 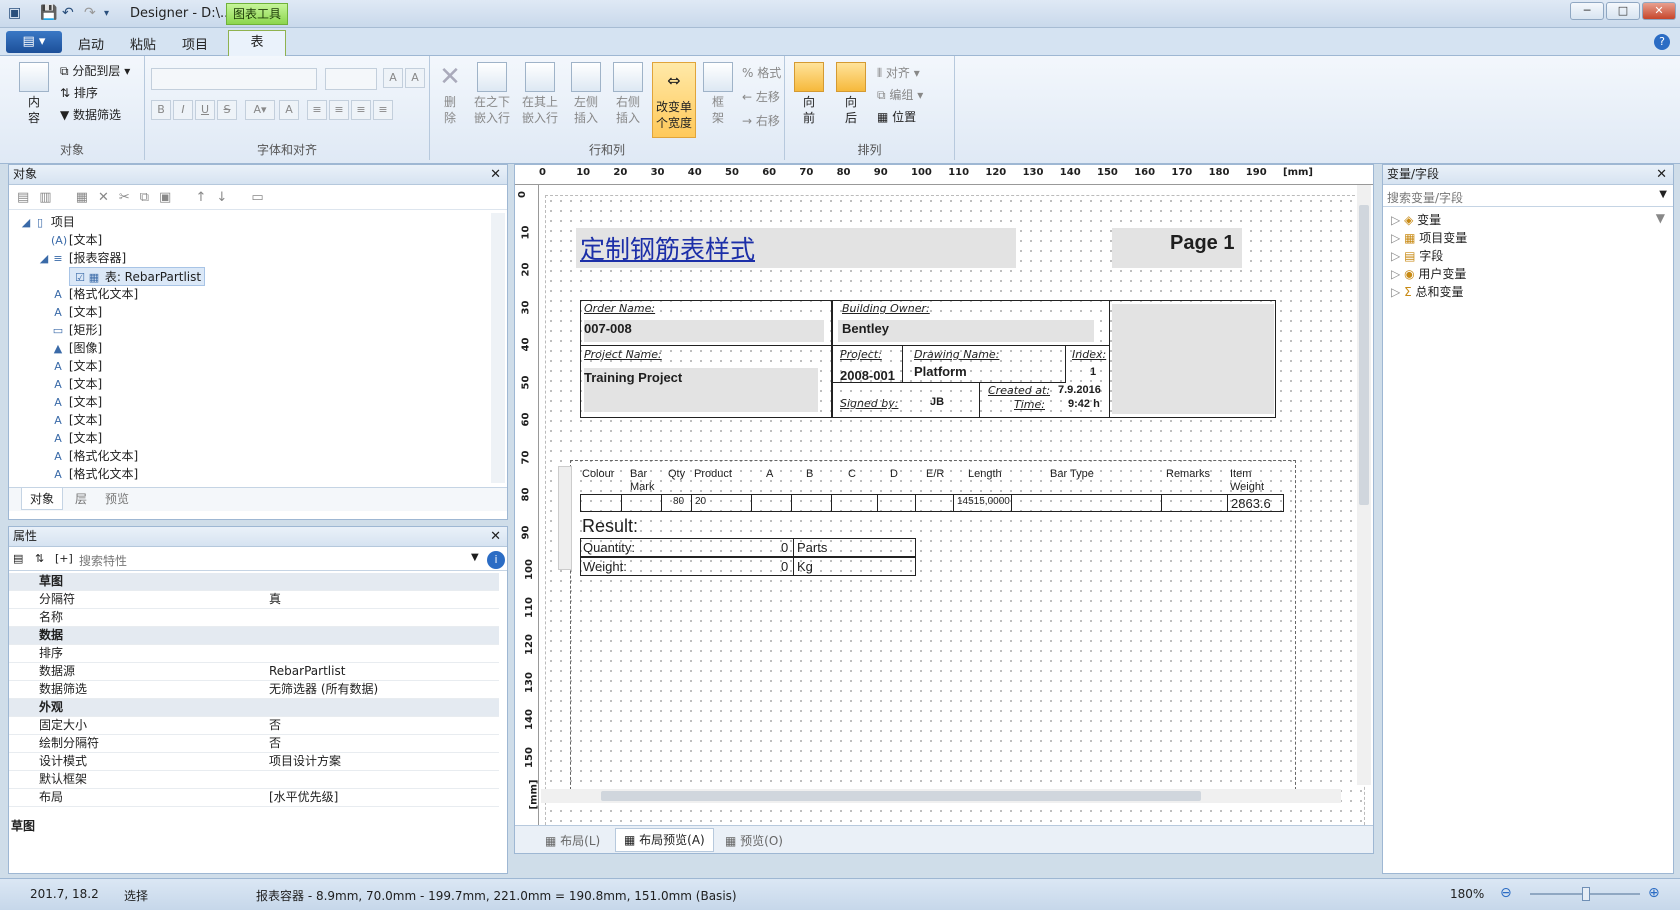 What do you see at coordinates (572, 840) in the screenshot?
I see `tab-layout: ▦ 布局(L)` at bounding box center [572, 840].